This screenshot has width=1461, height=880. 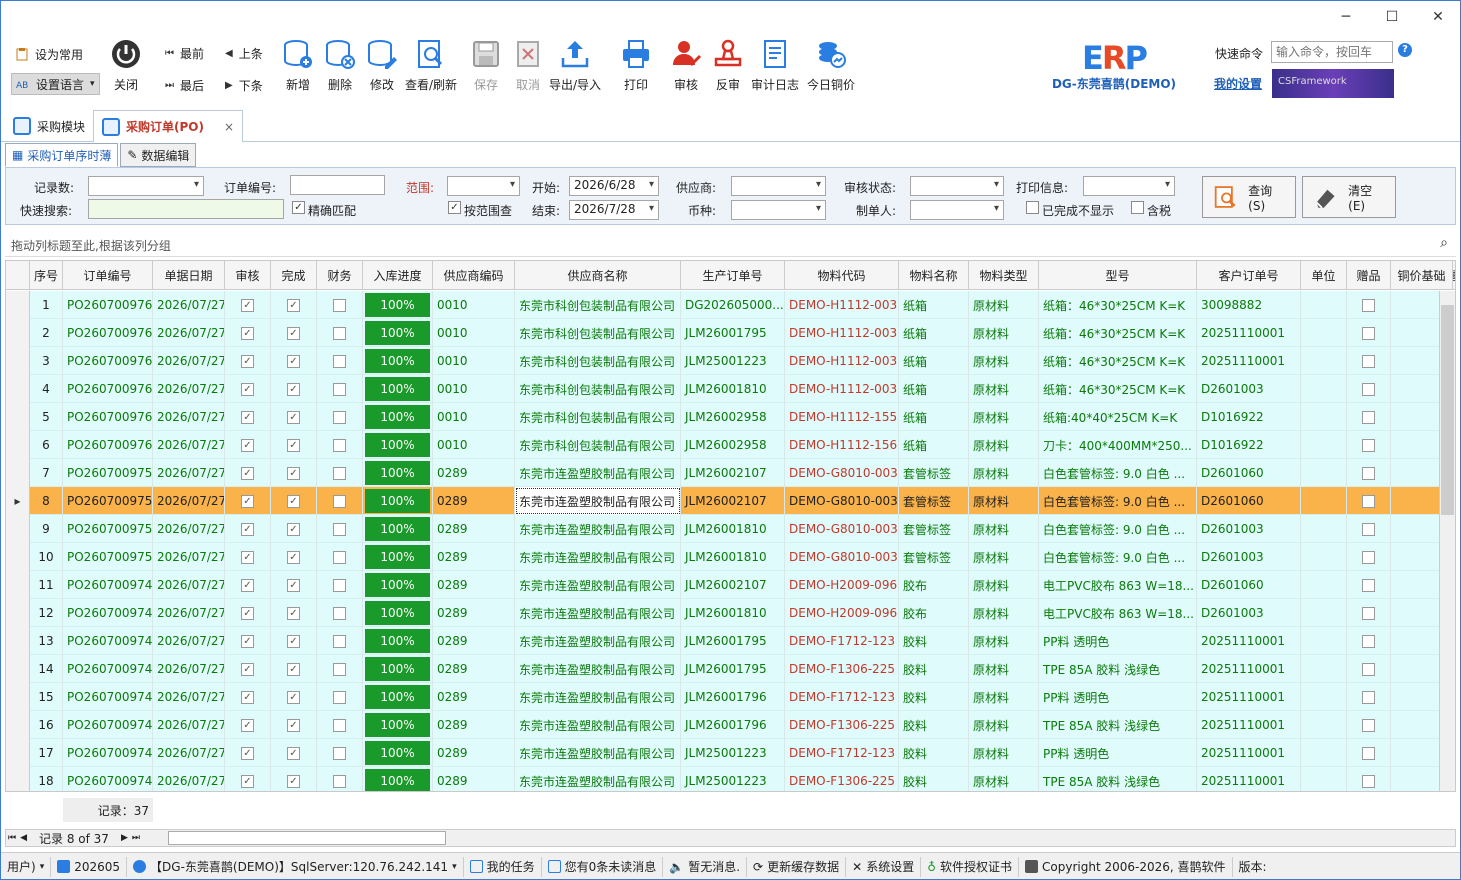 I want to click on cell-mo: JLM25001223, so click(x=733, y=753).